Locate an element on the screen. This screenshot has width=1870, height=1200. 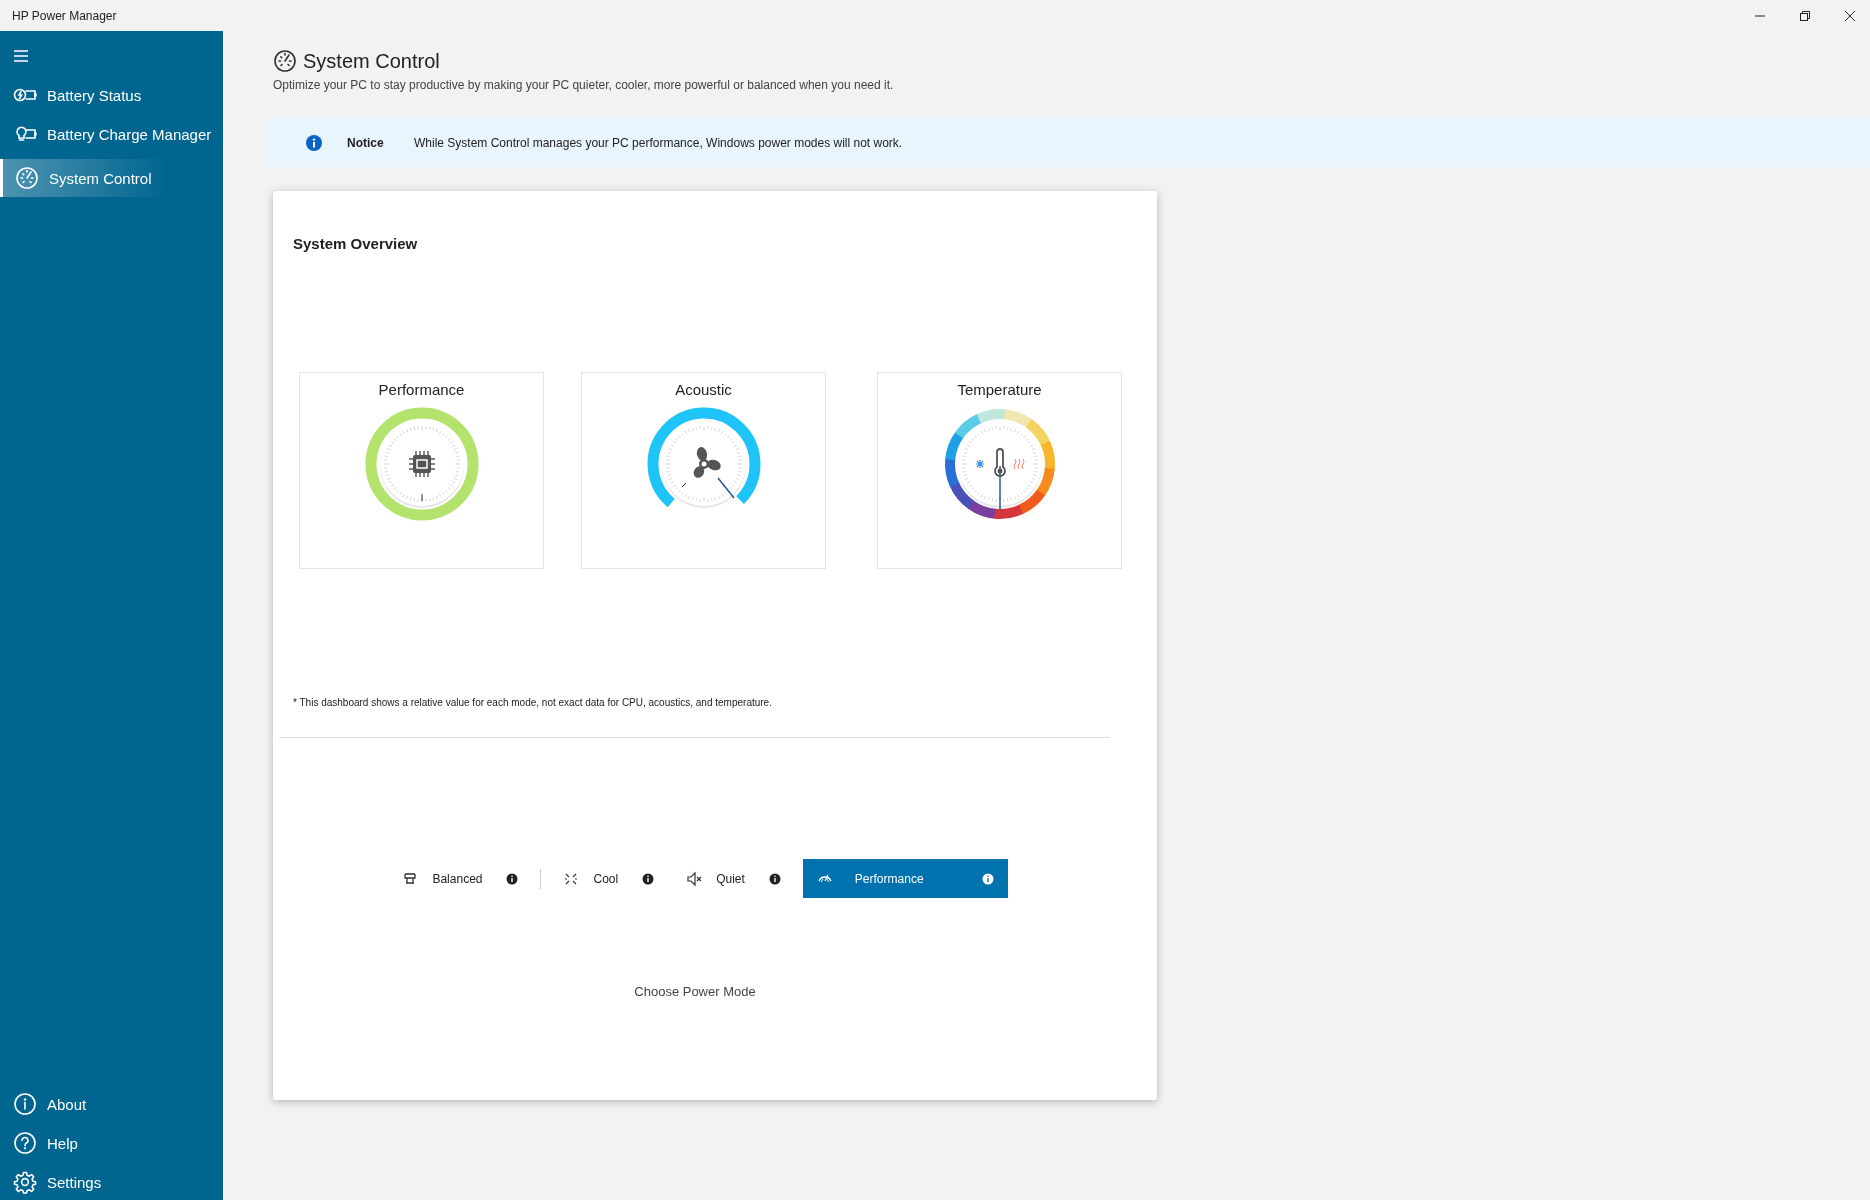
nav-item: Help is located at coordinates (111, 1143).